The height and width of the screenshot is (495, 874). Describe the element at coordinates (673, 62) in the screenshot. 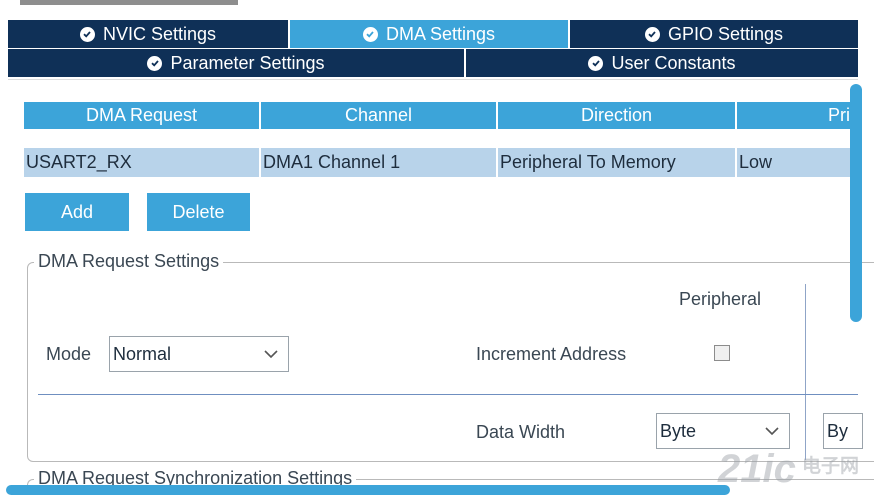

I see `tab-label: User Constants` at that location.